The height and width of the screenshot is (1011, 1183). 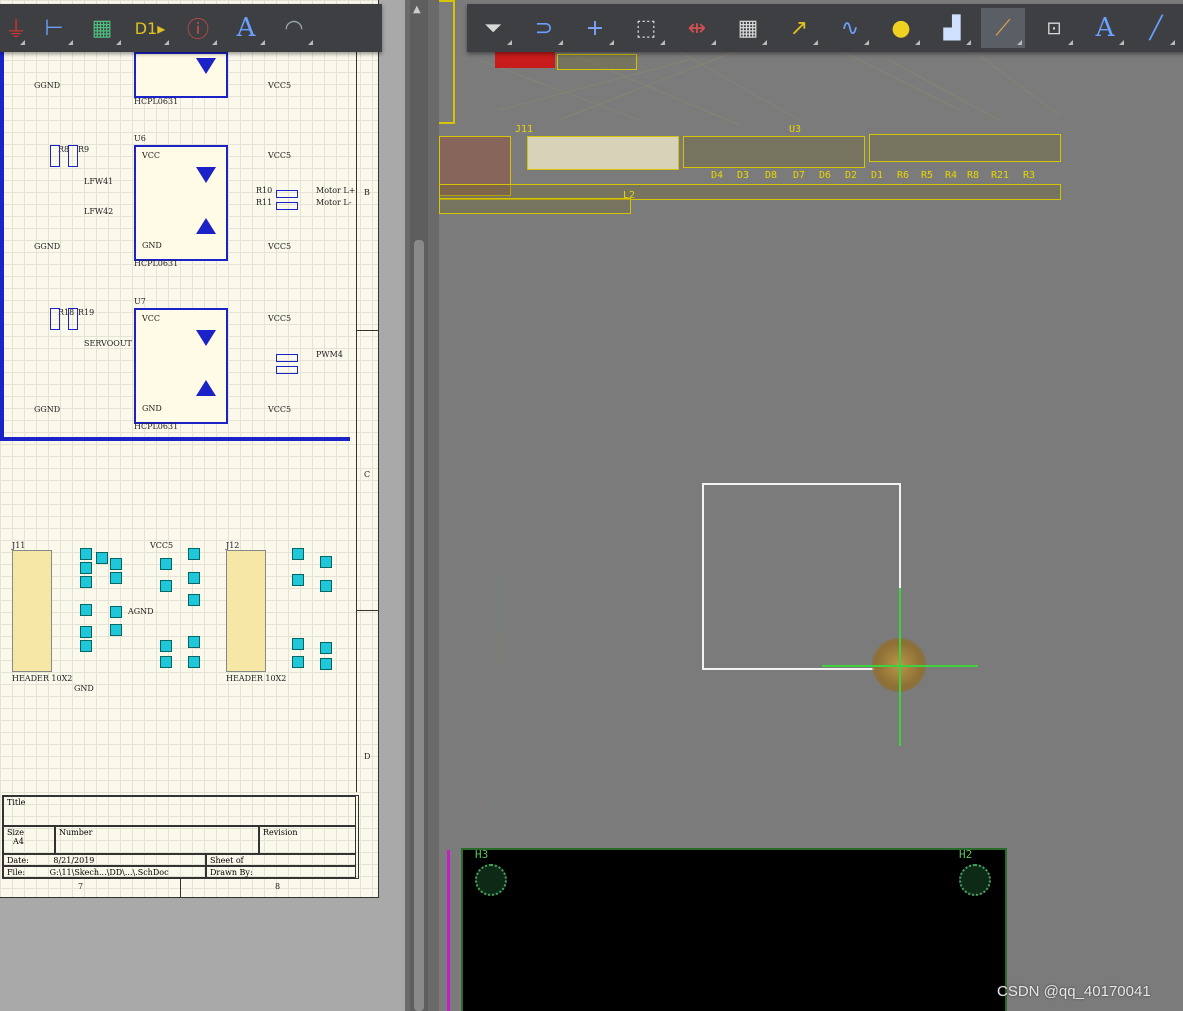 What do you see at coordinates (152, 408) in the screenshot?
I see `u7-gnd: GND` at bounding box center [152, 408].